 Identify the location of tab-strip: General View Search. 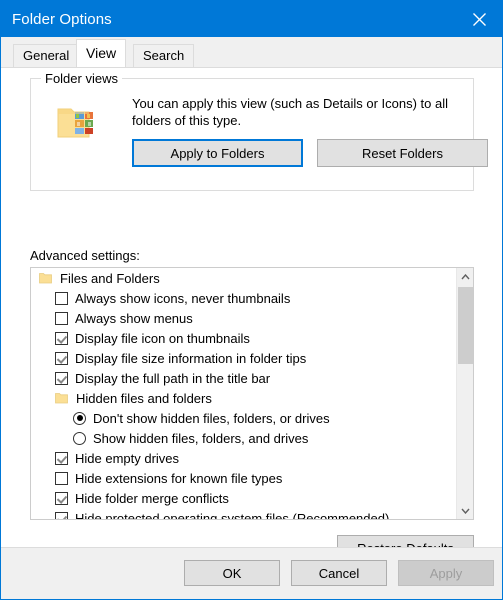
(251, 52).